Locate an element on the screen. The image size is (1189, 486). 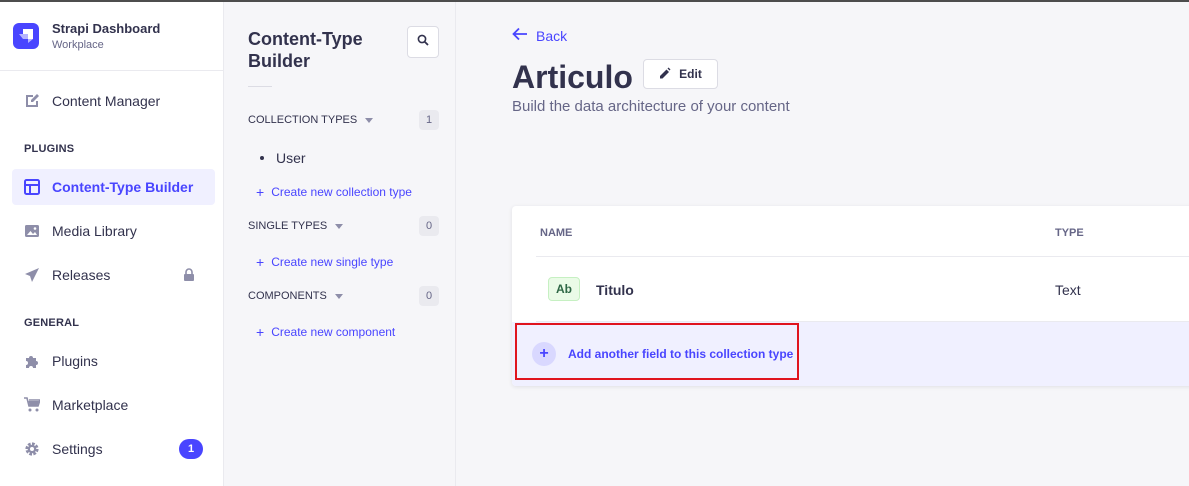
nav-plugins: Plugins is located at coordinates (113, 361).